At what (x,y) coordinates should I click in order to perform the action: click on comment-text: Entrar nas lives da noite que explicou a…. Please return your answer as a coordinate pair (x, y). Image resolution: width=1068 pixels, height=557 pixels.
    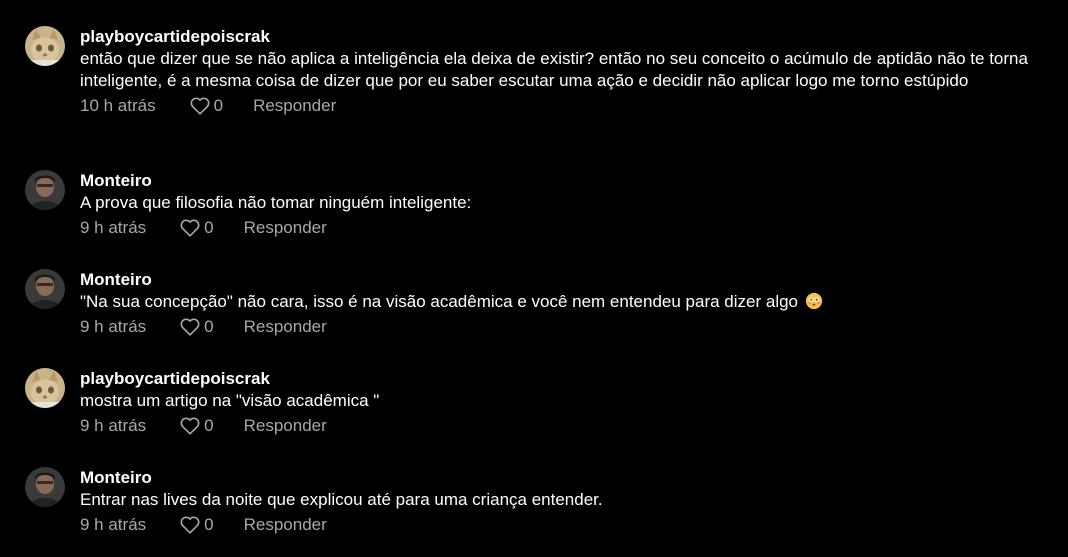
    Looking at the image, I should click on (341, 499).